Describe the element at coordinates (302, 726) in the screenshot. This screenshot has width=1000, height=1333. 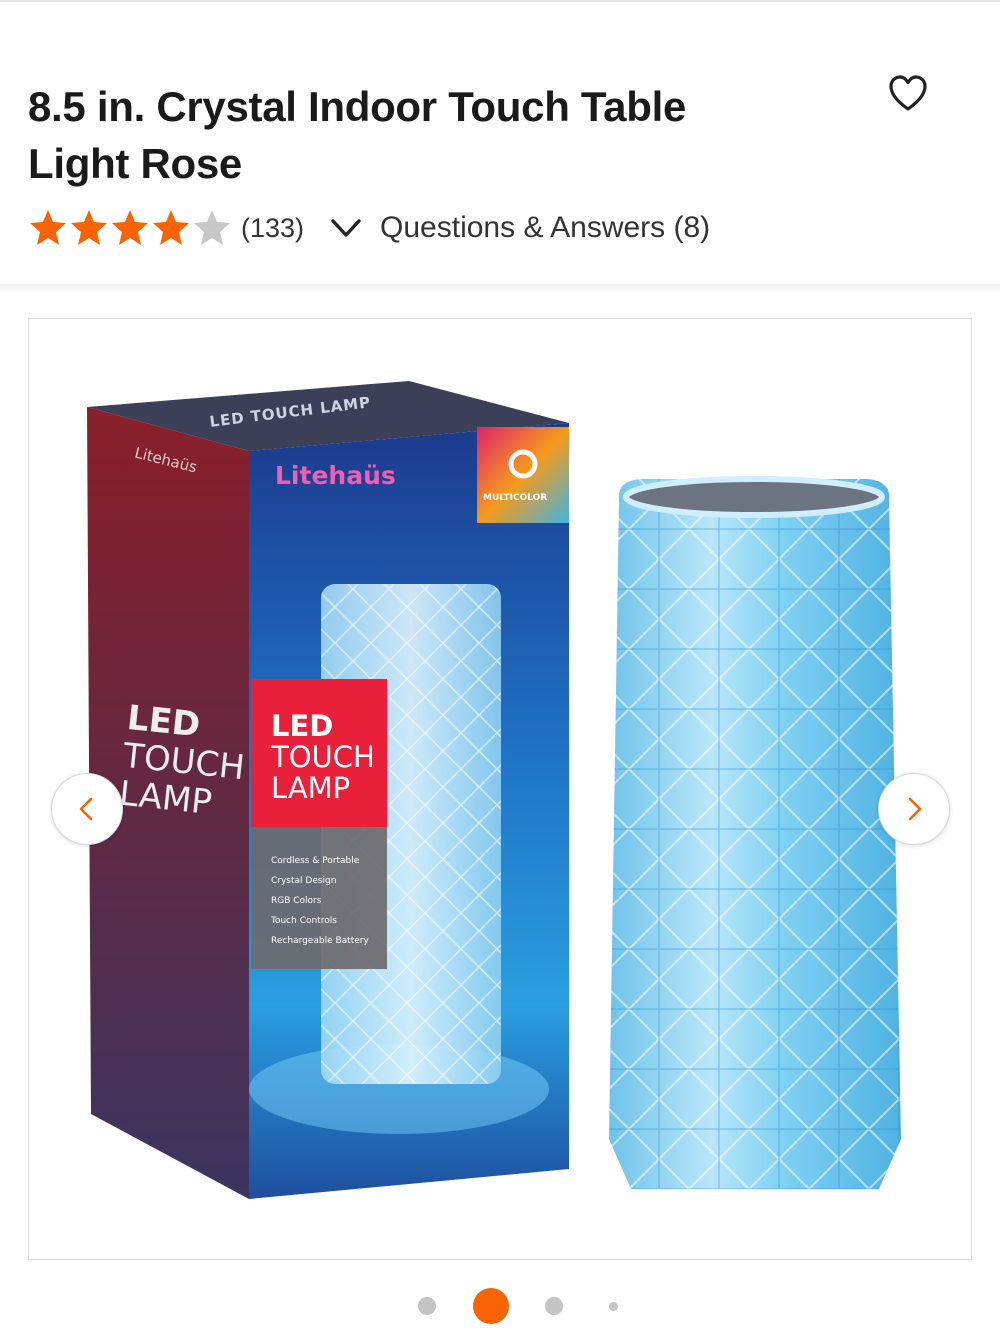
I see `label-led: LED` at that location.